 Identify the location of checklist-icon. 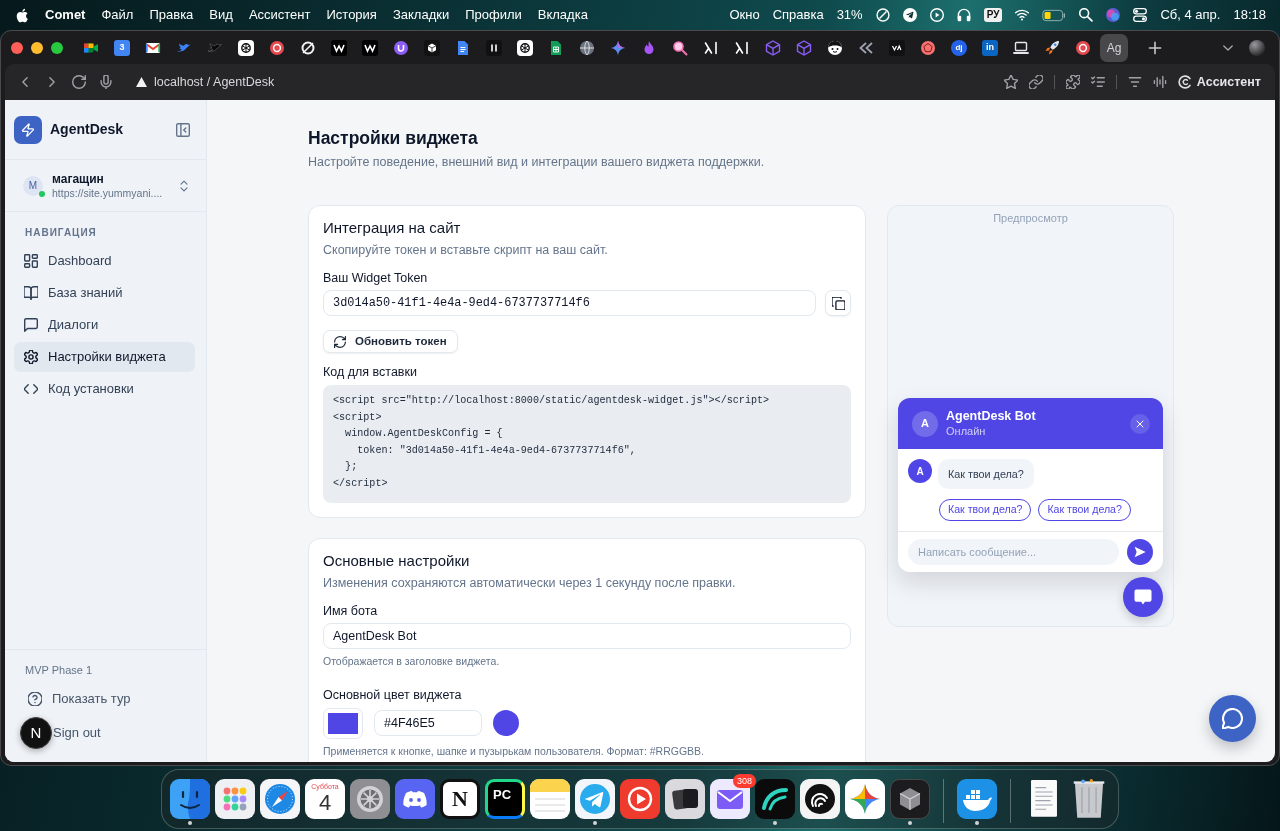
(1097, 82).